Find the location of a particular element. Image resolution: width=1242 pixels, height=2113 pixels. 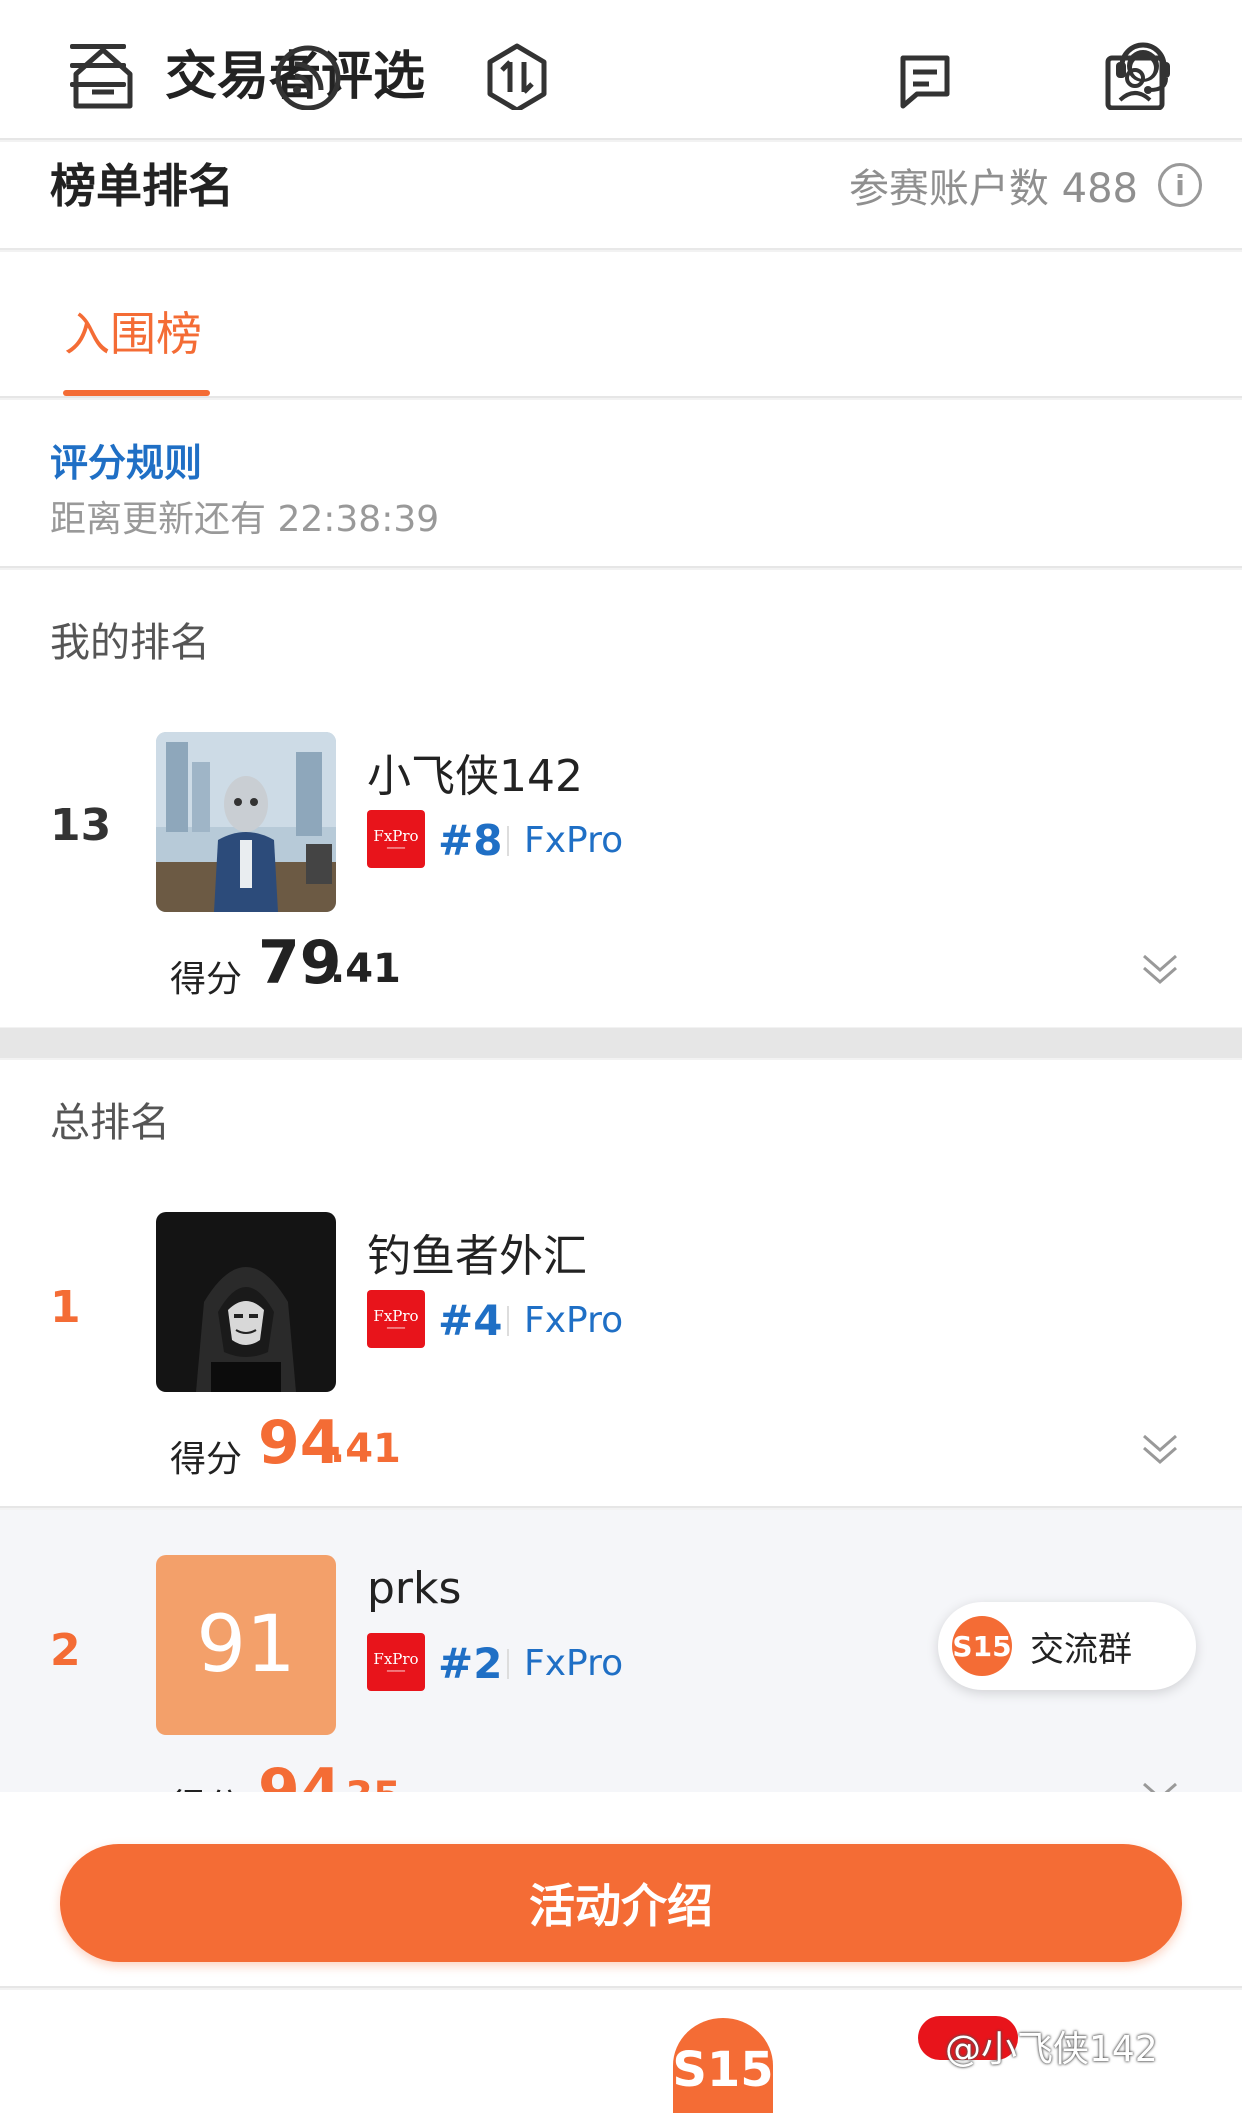

row-score-clip: 得分 94 .35 is located at coordinates (621, 1775).